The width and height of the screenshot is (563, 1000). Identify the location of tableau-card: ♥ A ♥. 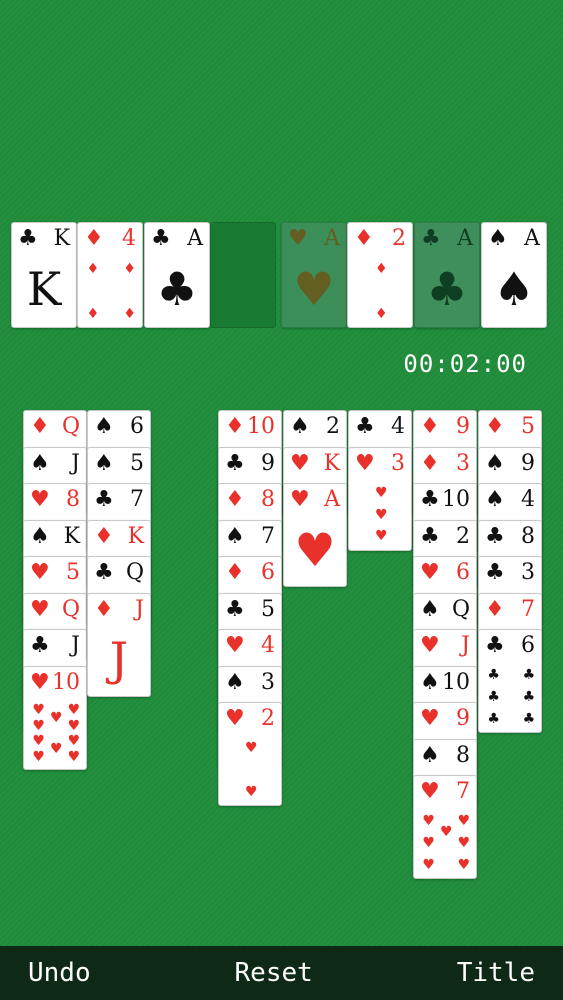
(315, 535).